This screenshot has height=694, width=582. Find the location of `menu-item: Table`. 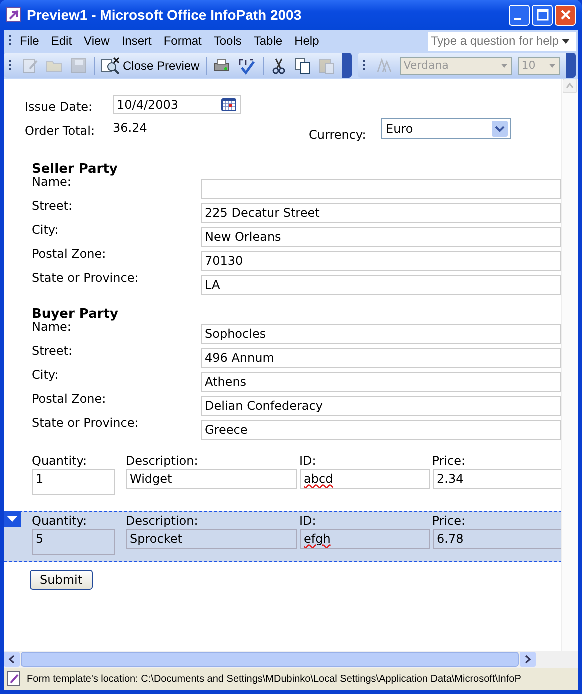

menu-item: Table is located at coordinates (270, 41).